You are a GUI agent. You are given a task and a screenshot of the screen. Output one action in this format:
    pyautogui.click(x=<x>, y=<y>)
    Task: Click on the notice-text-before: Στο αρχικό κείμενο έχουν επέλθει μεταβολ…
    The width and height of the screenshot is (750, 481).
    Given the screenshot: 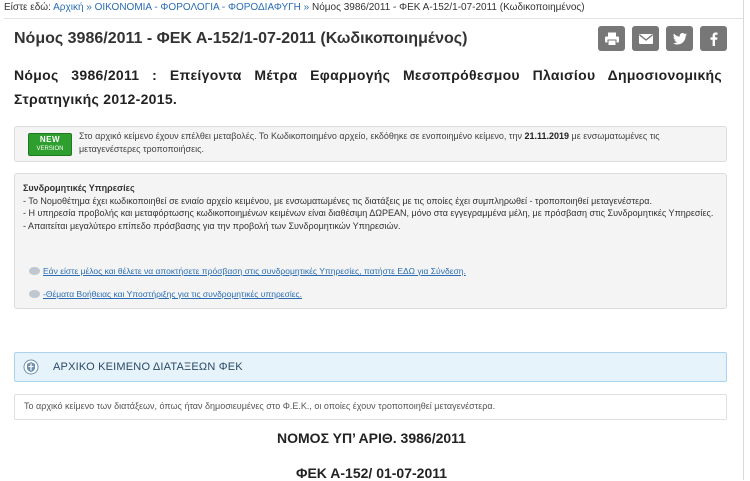 What is the action you would take?
    pyautogui.click(x=302, y=136)
    